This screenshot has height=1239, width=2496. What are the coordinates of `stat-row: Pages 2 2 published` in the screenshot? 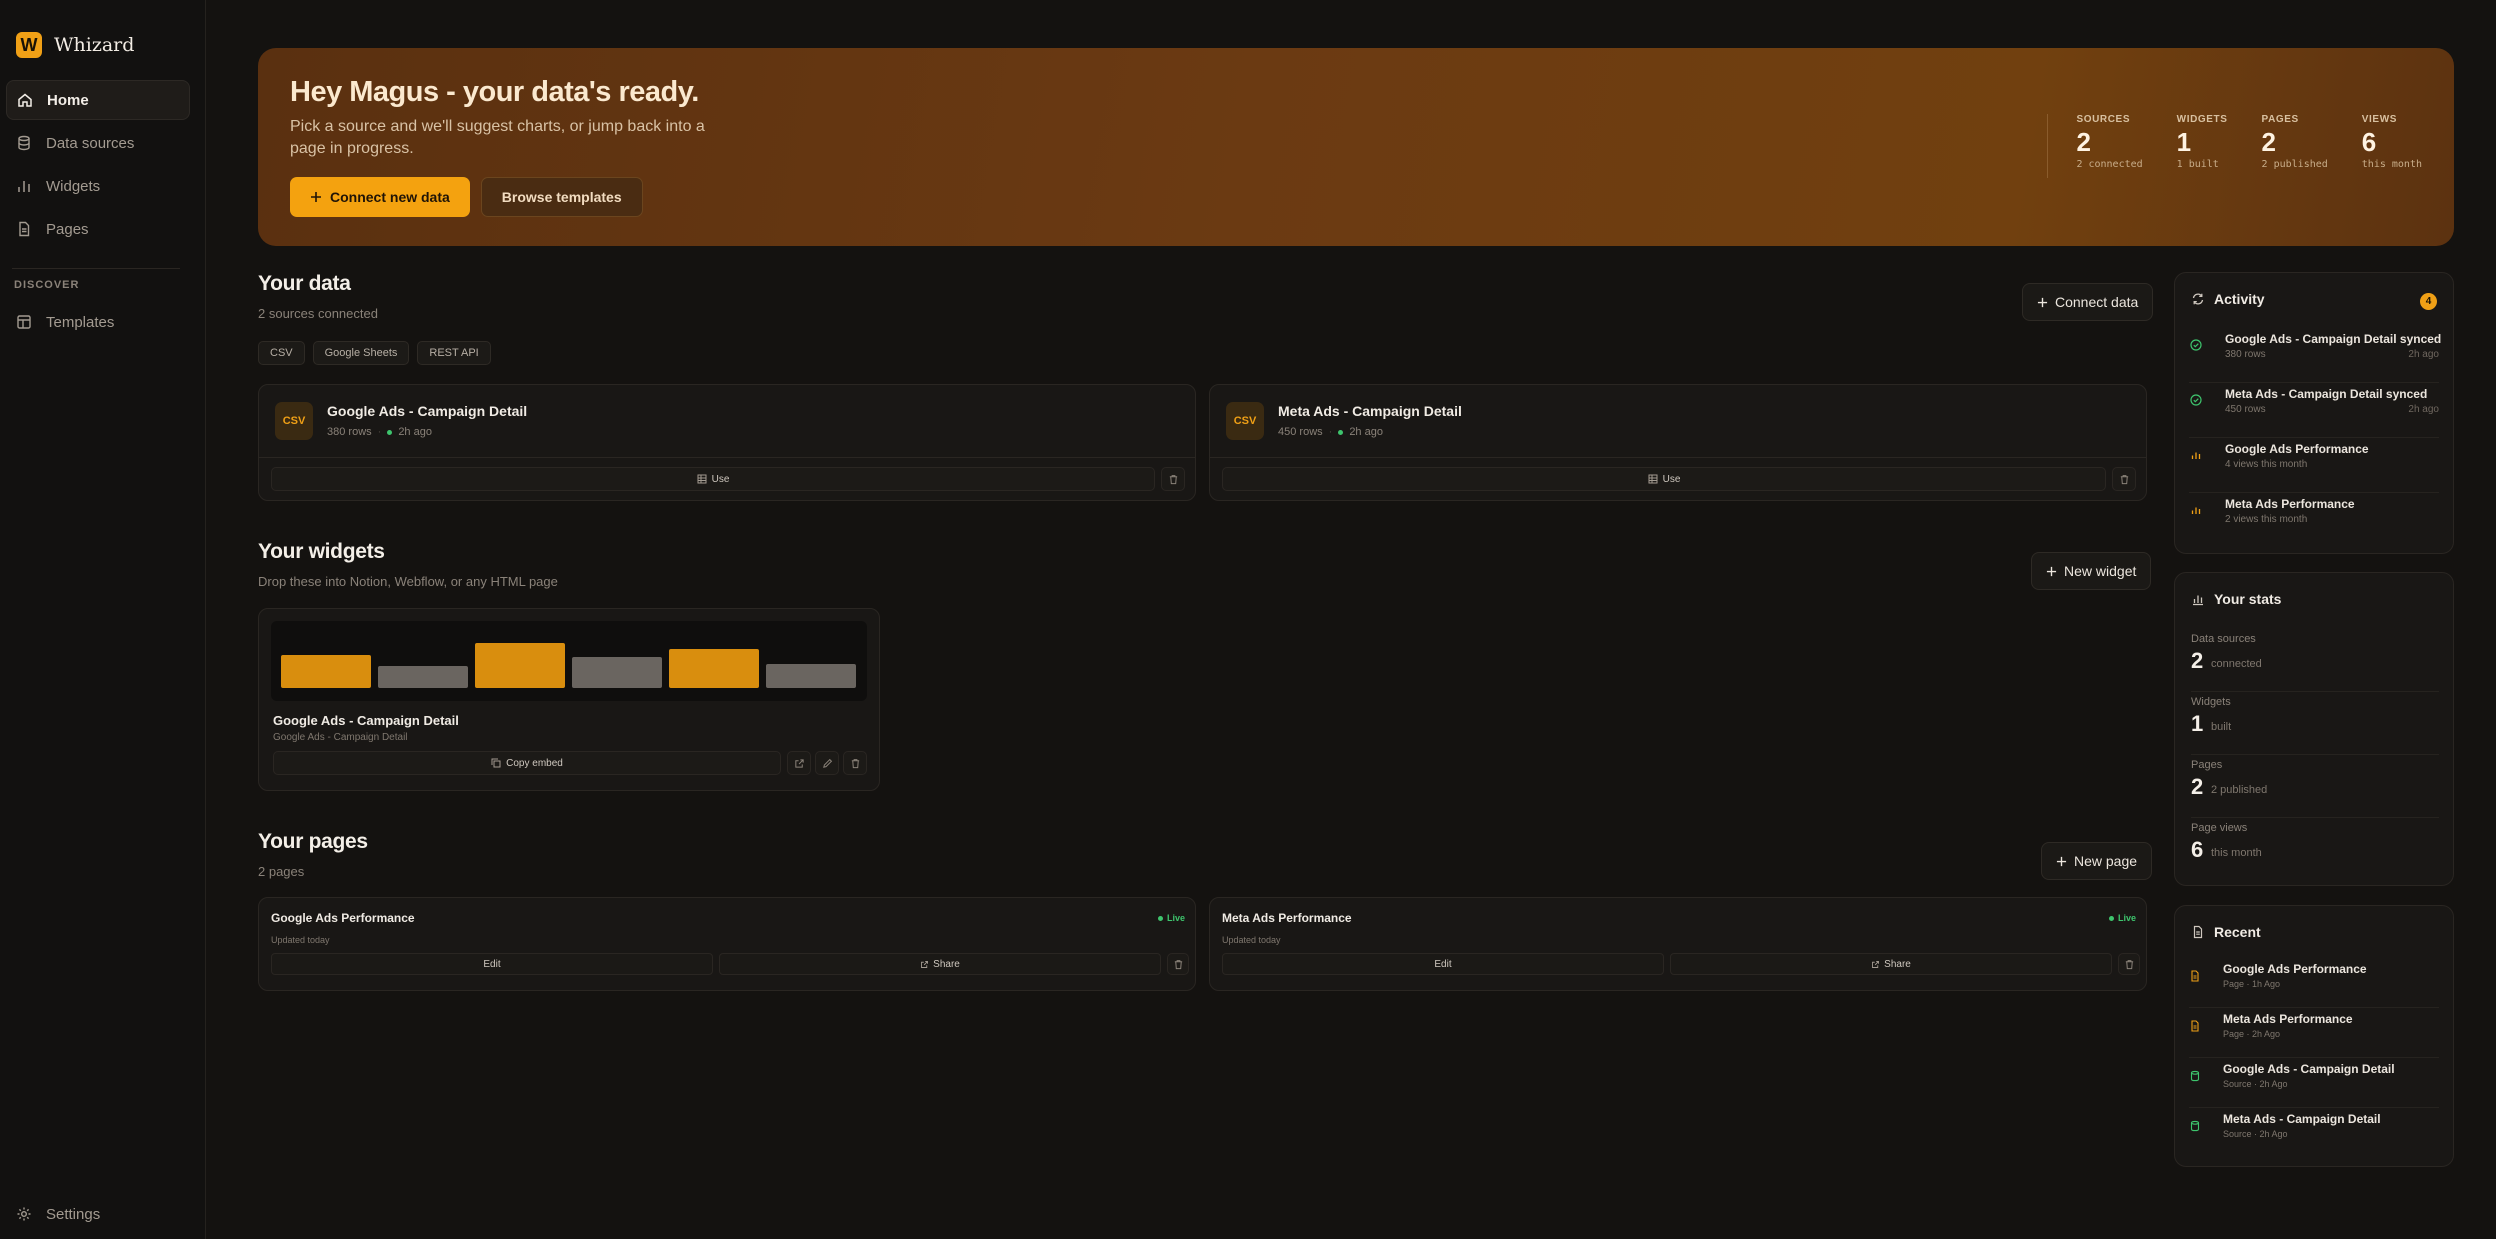 It's located at (2315, 786).